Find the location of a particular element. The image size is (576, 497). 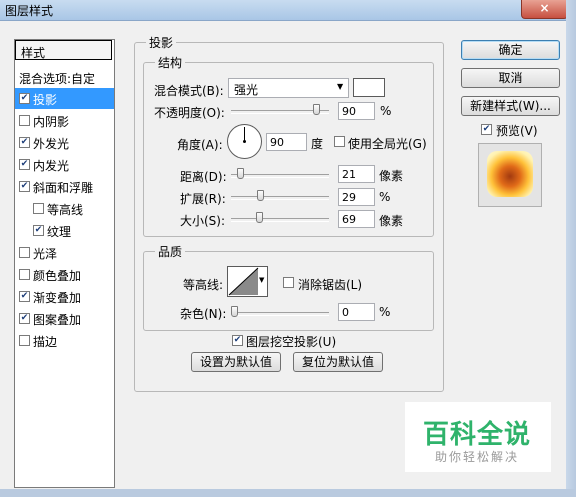

style-list-item: 光泽 is located at coordinates (64, 252).